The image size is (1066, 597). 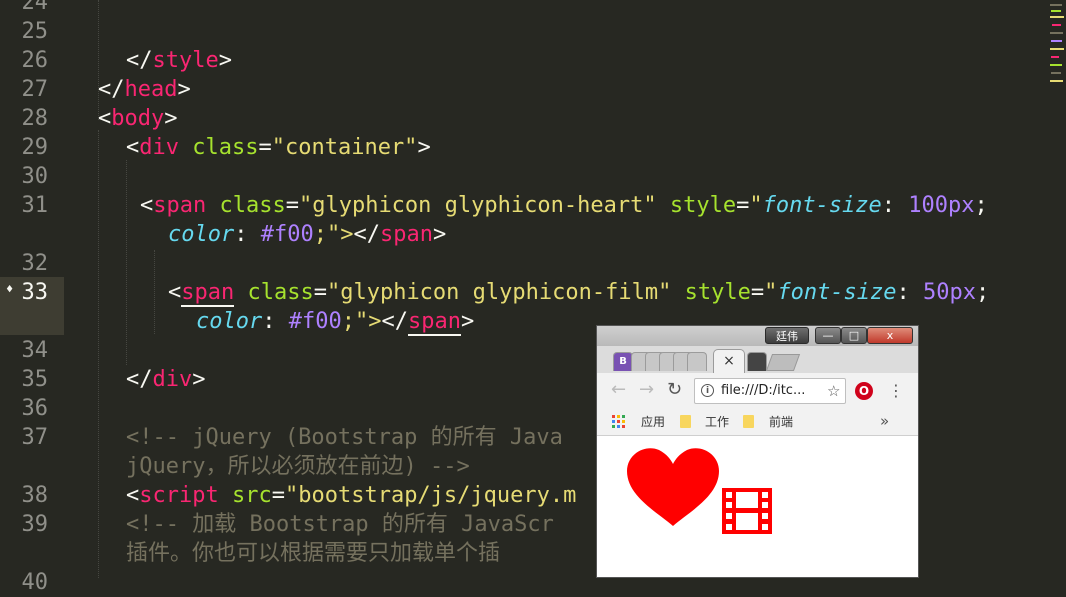 I want to click on page-viewport, so click(x=757, y=506).